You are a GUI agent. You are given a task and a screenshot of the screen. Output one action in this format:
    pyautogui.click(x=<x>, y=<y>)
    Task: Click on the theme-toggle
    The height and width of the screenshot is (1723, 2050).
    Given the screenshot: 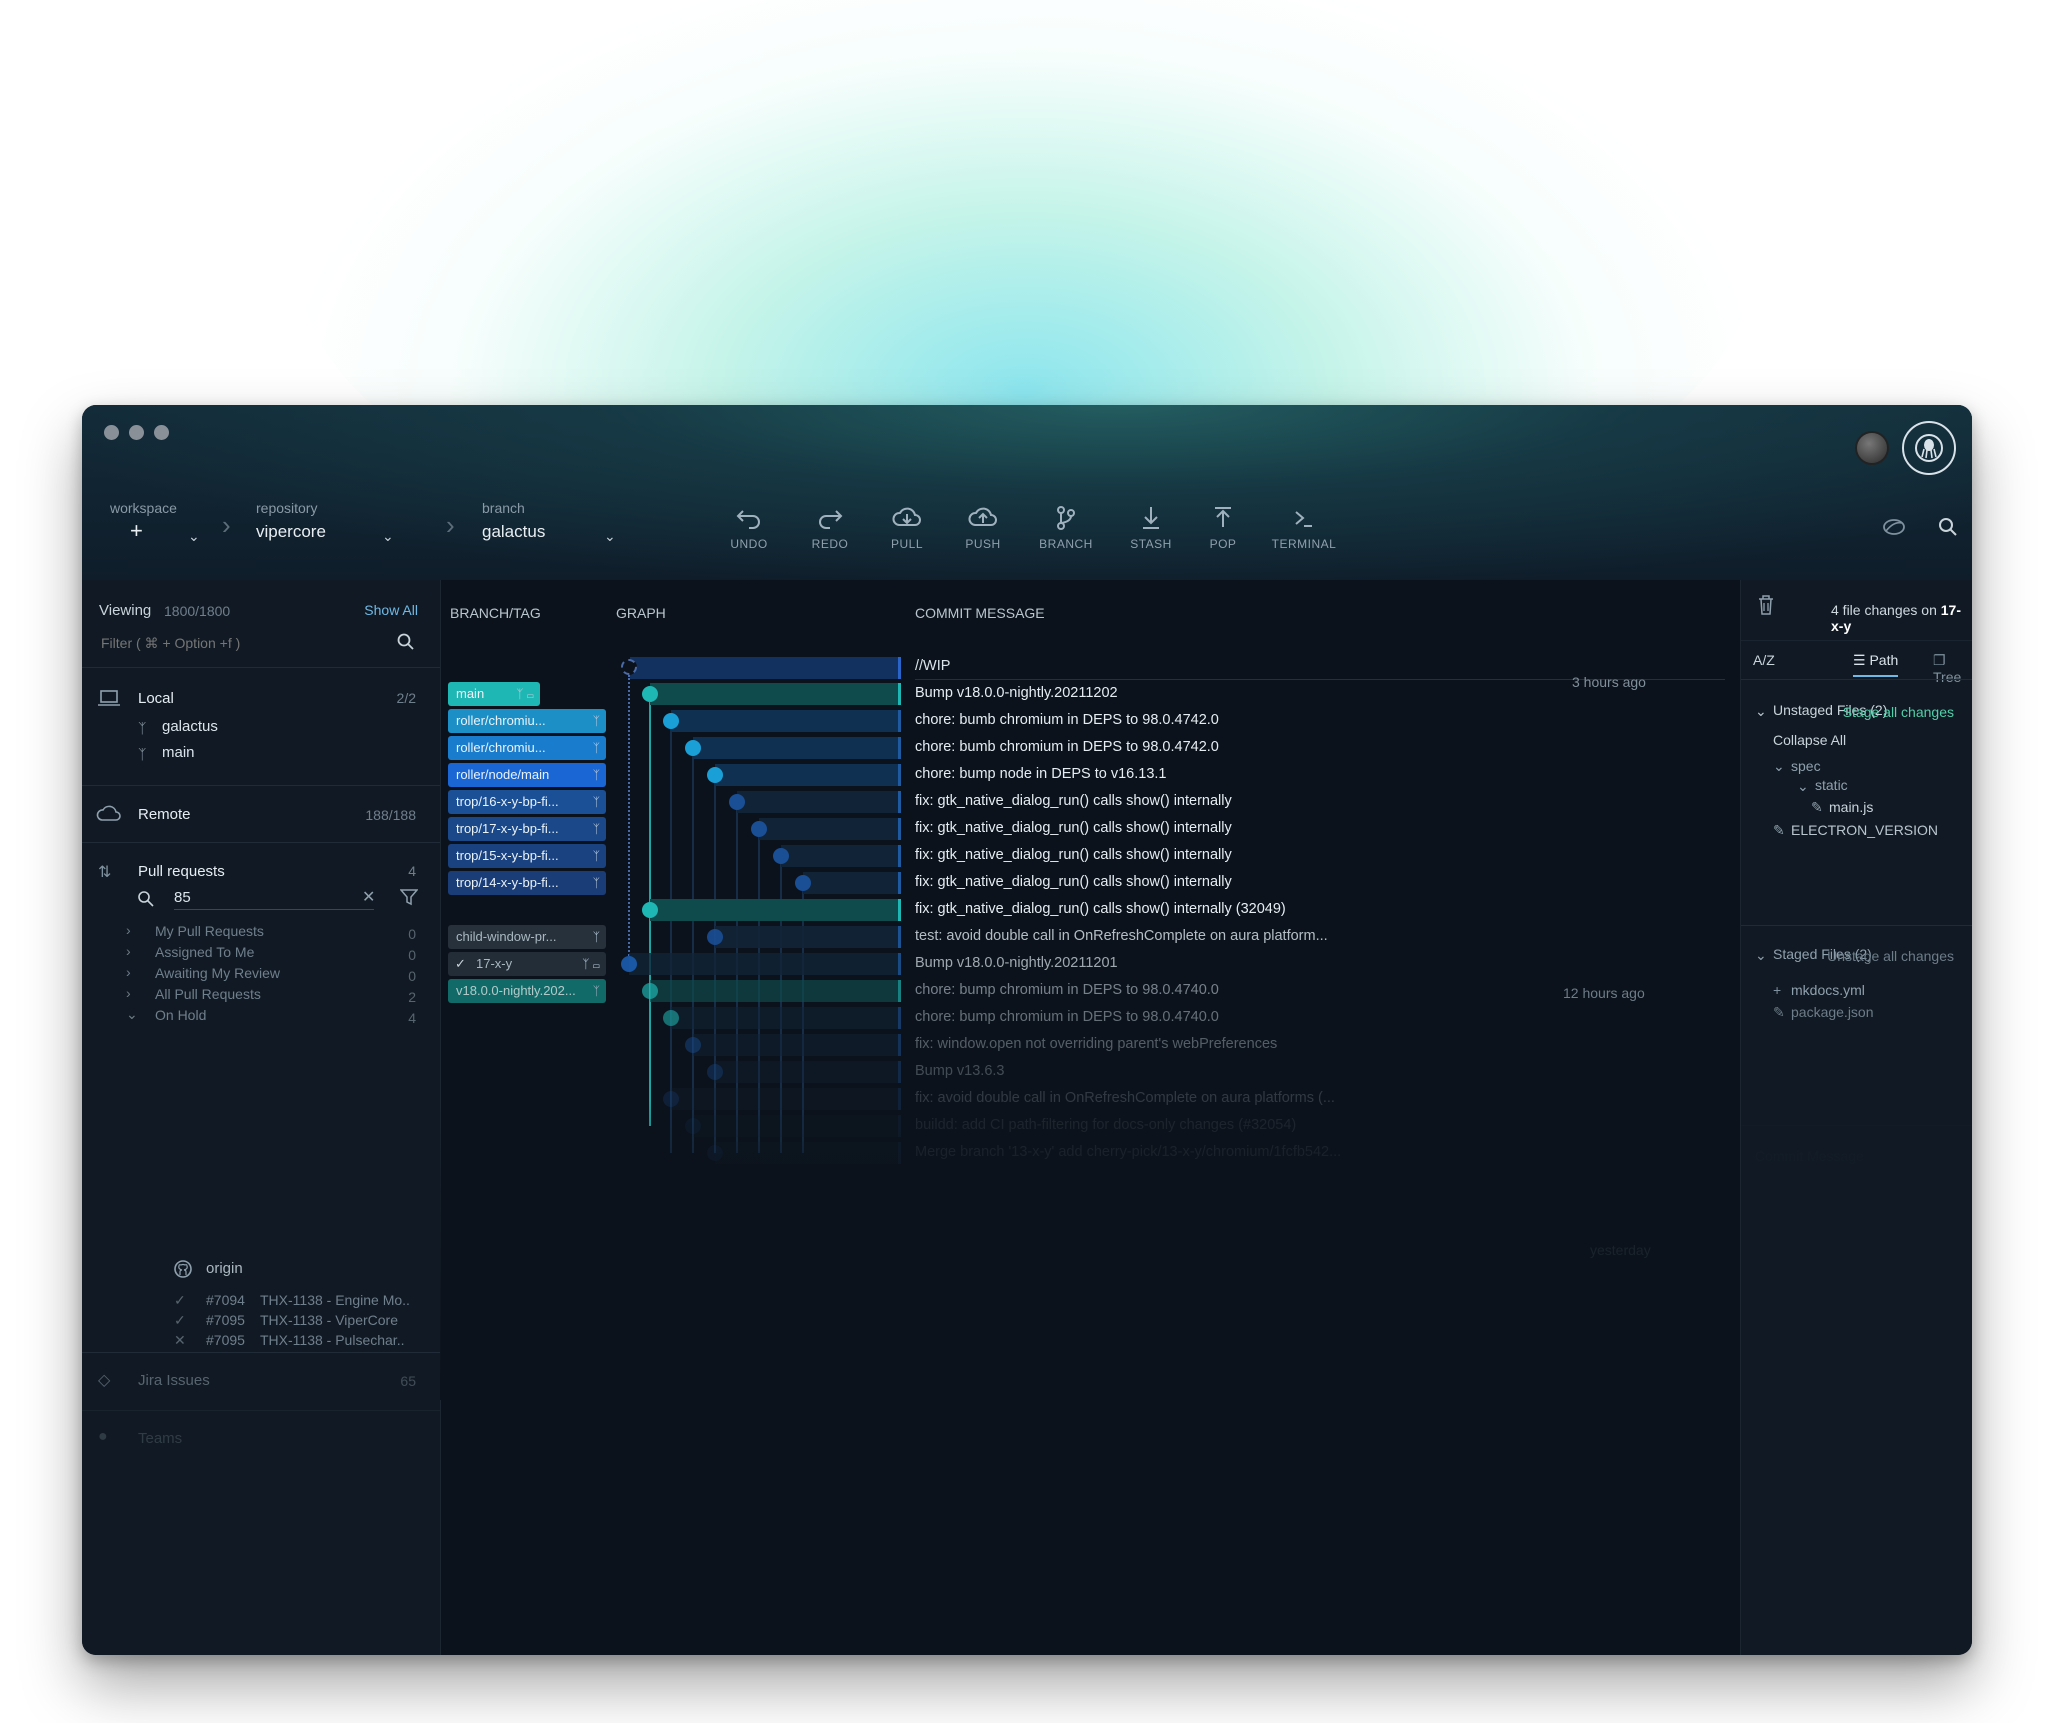 What is the action you would take?
    pyautogui.click(x=1872, y=448)
    